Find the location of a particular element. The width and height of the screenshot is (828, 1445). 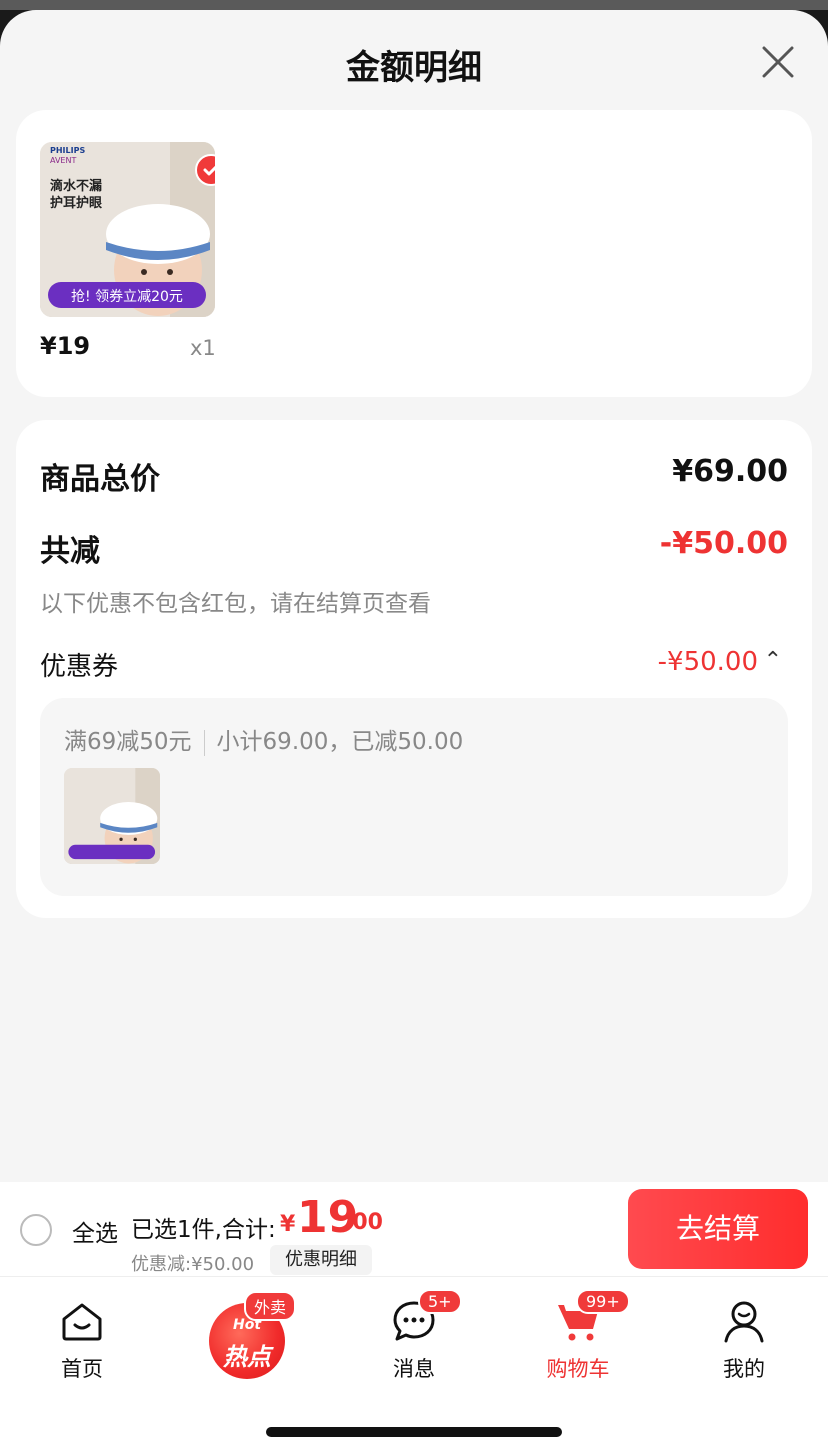

divider is located at coordinates (204, 742).